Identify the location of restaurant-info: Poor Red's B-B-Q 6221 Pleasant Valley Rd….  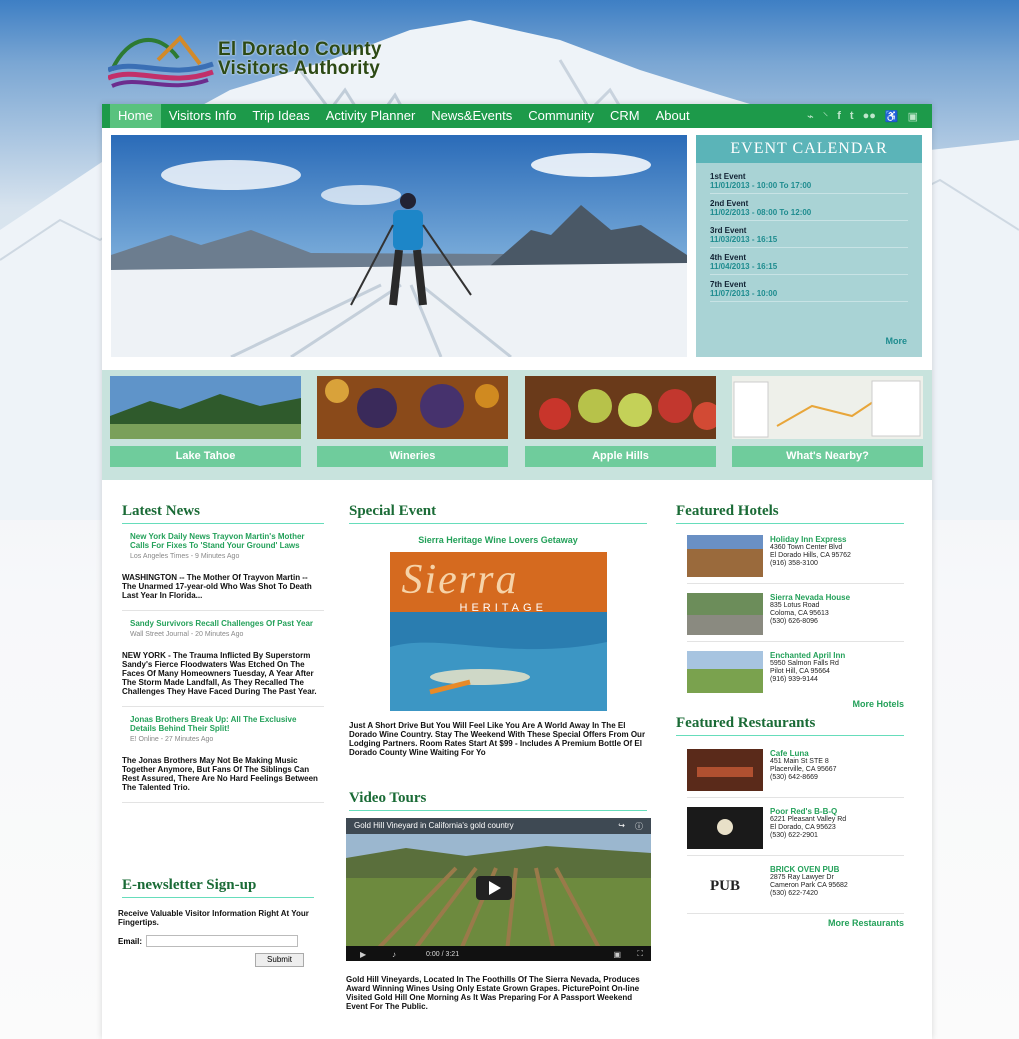
(808, 828).